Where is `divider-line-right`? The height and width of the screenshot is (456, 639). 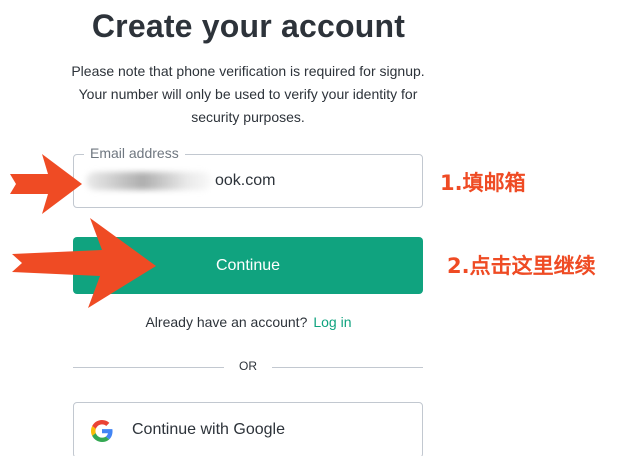
divider-line-right is located at coordinates (347, 367).